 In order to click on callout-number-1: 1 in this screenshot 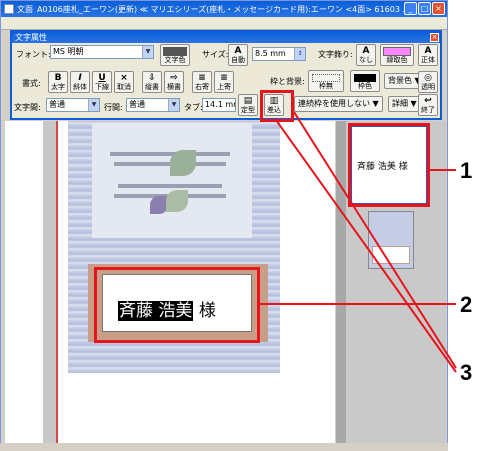, I will do `click(466, 170)`.